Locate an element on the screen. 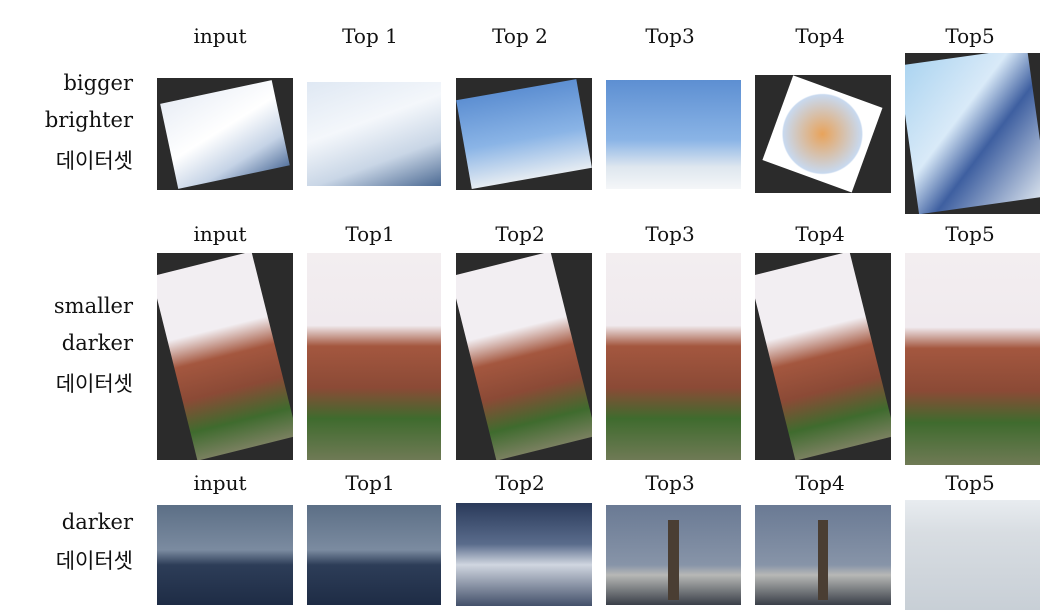  row-label: bigger is located at coordinates (98, 83).